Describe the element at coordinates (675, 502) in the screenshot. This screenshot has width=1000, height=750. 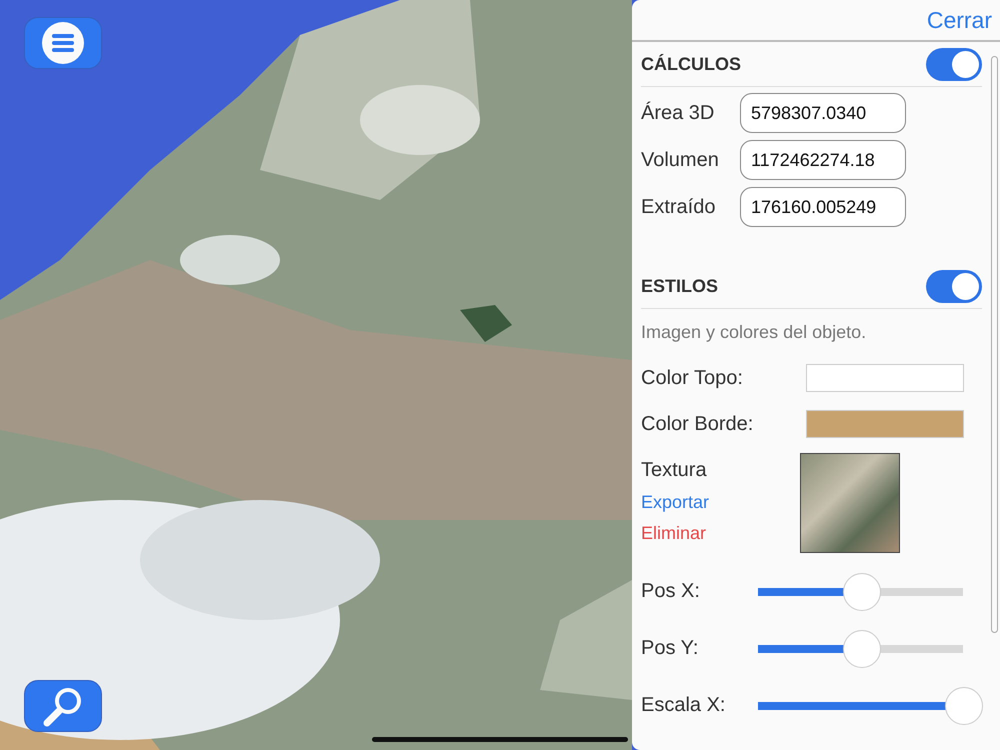
I see `export-link: Exportar` at that location.